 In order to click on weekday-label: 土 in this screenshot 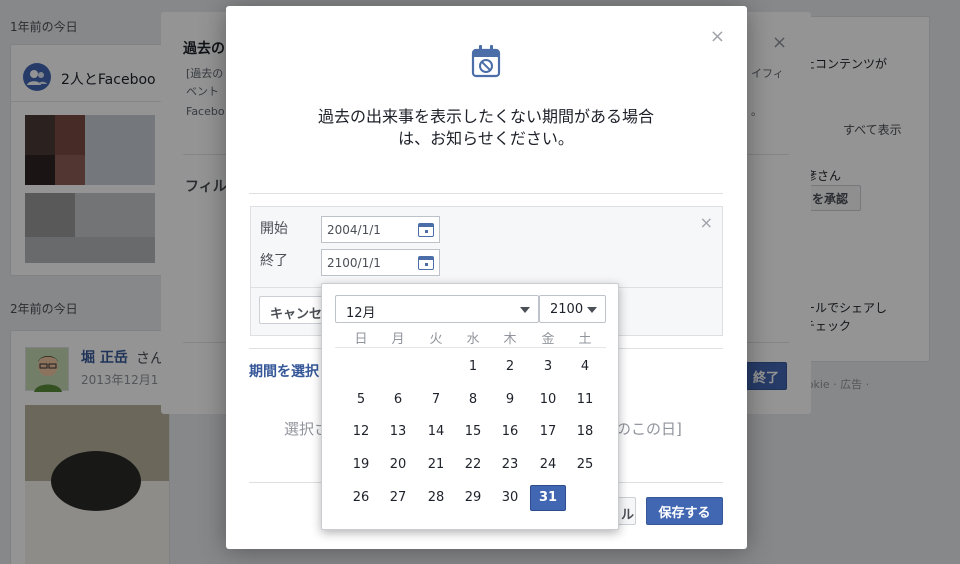, I will do `click(585, 339)`.